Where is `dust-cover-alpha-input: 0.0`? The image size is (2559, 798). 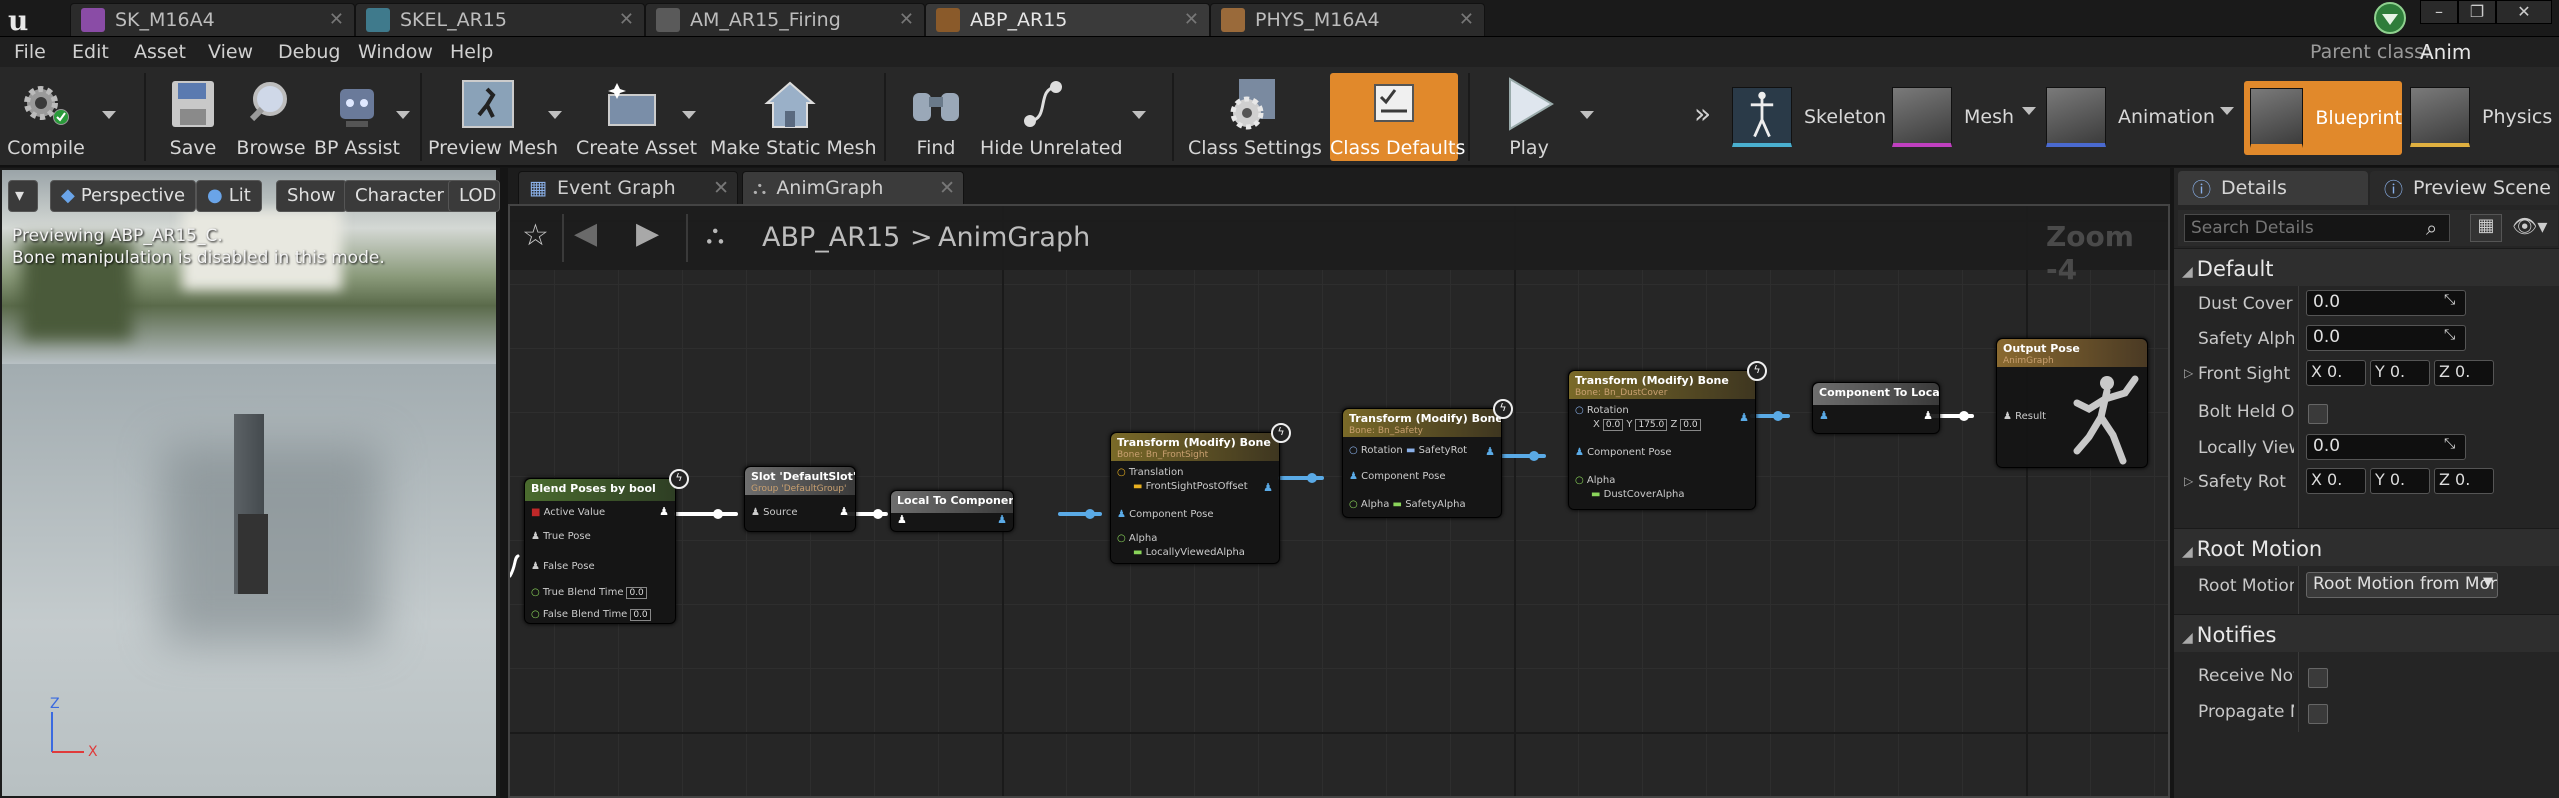 dust-cover-alpha-input: 0.0 is located at coordinates (2386, 303).